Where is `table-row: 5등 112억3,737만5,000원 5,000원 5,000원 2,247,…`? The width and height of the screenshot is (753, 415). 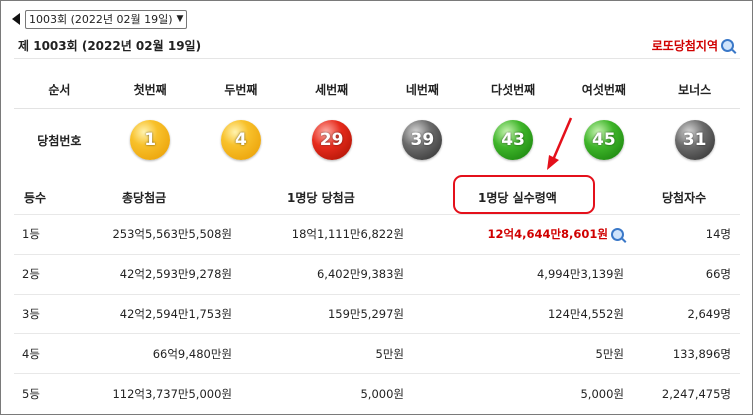
table-row: 5등 112억3,737만5,000원 5,000원 5,000원 2,247,… is located at coordinates (377, 393).